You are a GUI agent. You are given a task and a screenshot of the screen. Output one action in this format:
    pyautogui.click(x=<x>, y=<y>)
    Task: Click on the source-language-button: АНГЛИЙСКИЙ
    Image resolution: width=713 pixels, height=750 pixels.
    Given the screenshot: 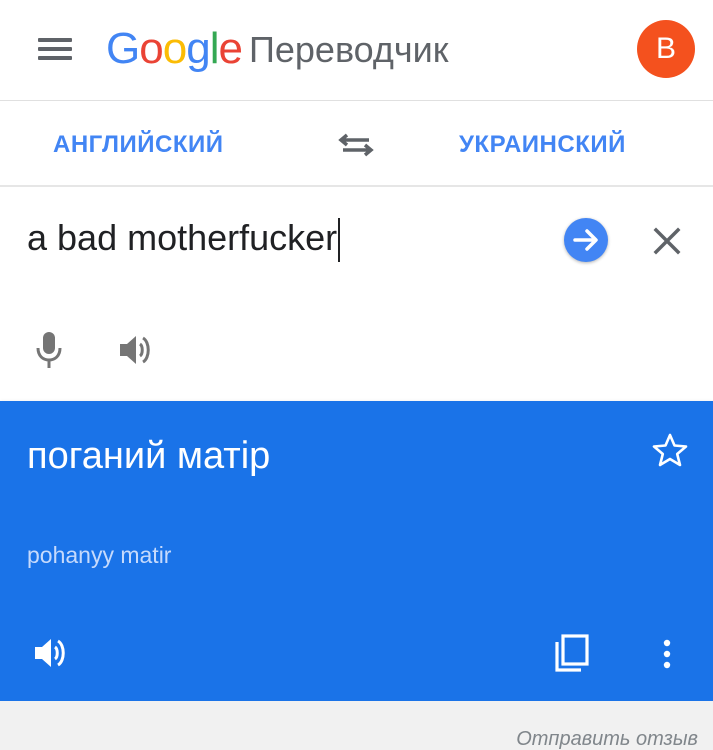 What is the action you would take?
    pyautogui.click(x=138, y=145)
    